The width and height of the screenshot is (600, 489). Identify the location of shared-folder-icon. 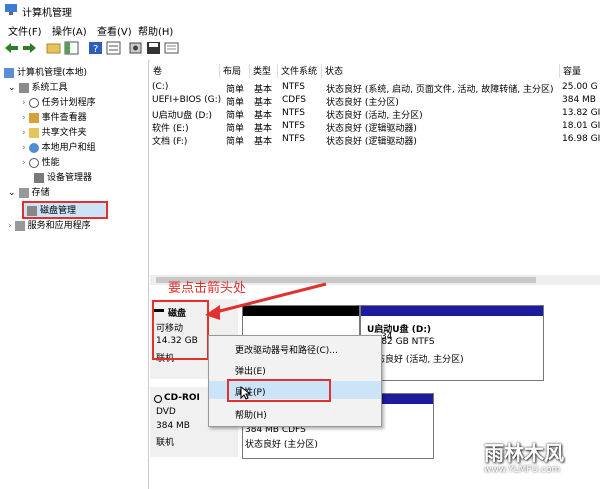
(33, 132).